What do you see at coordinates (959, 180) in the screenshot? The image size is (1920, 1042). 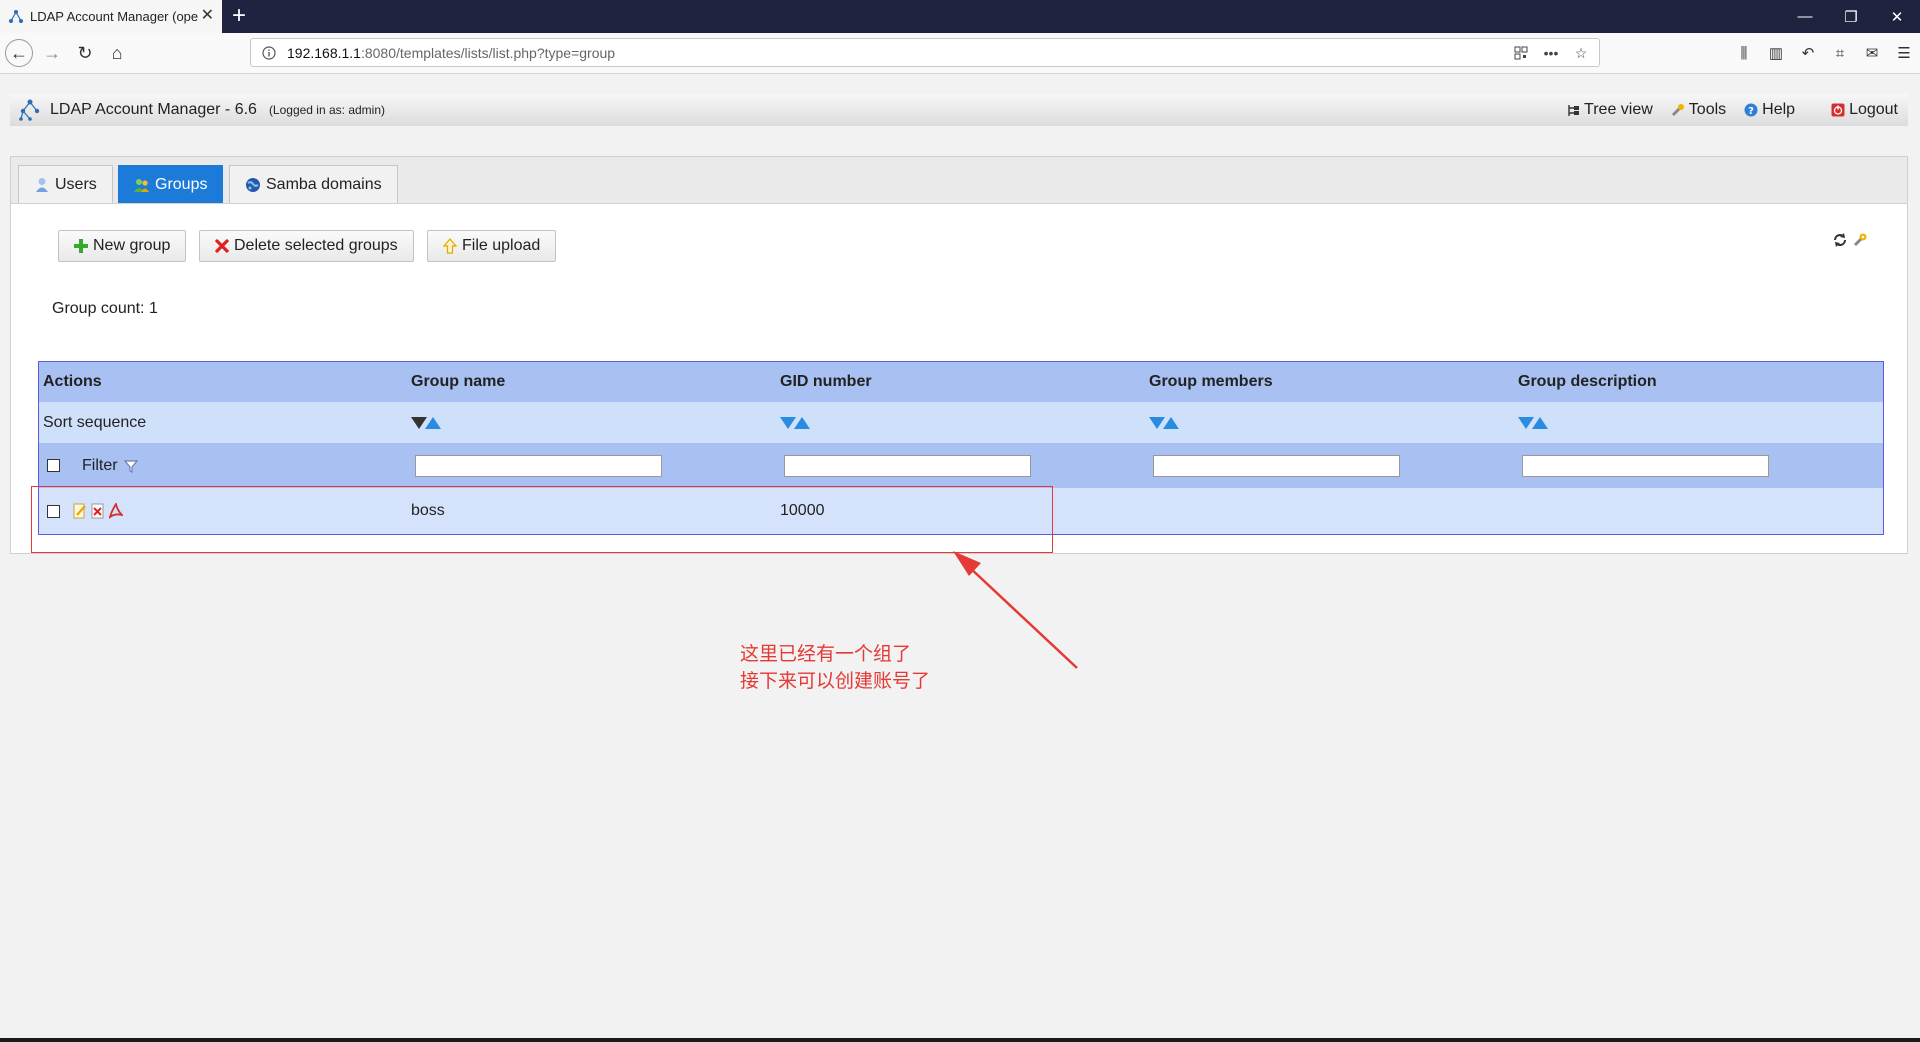 I see `account-type-tabs: Users Groups Samba domains` at bounding box center [959, 180].